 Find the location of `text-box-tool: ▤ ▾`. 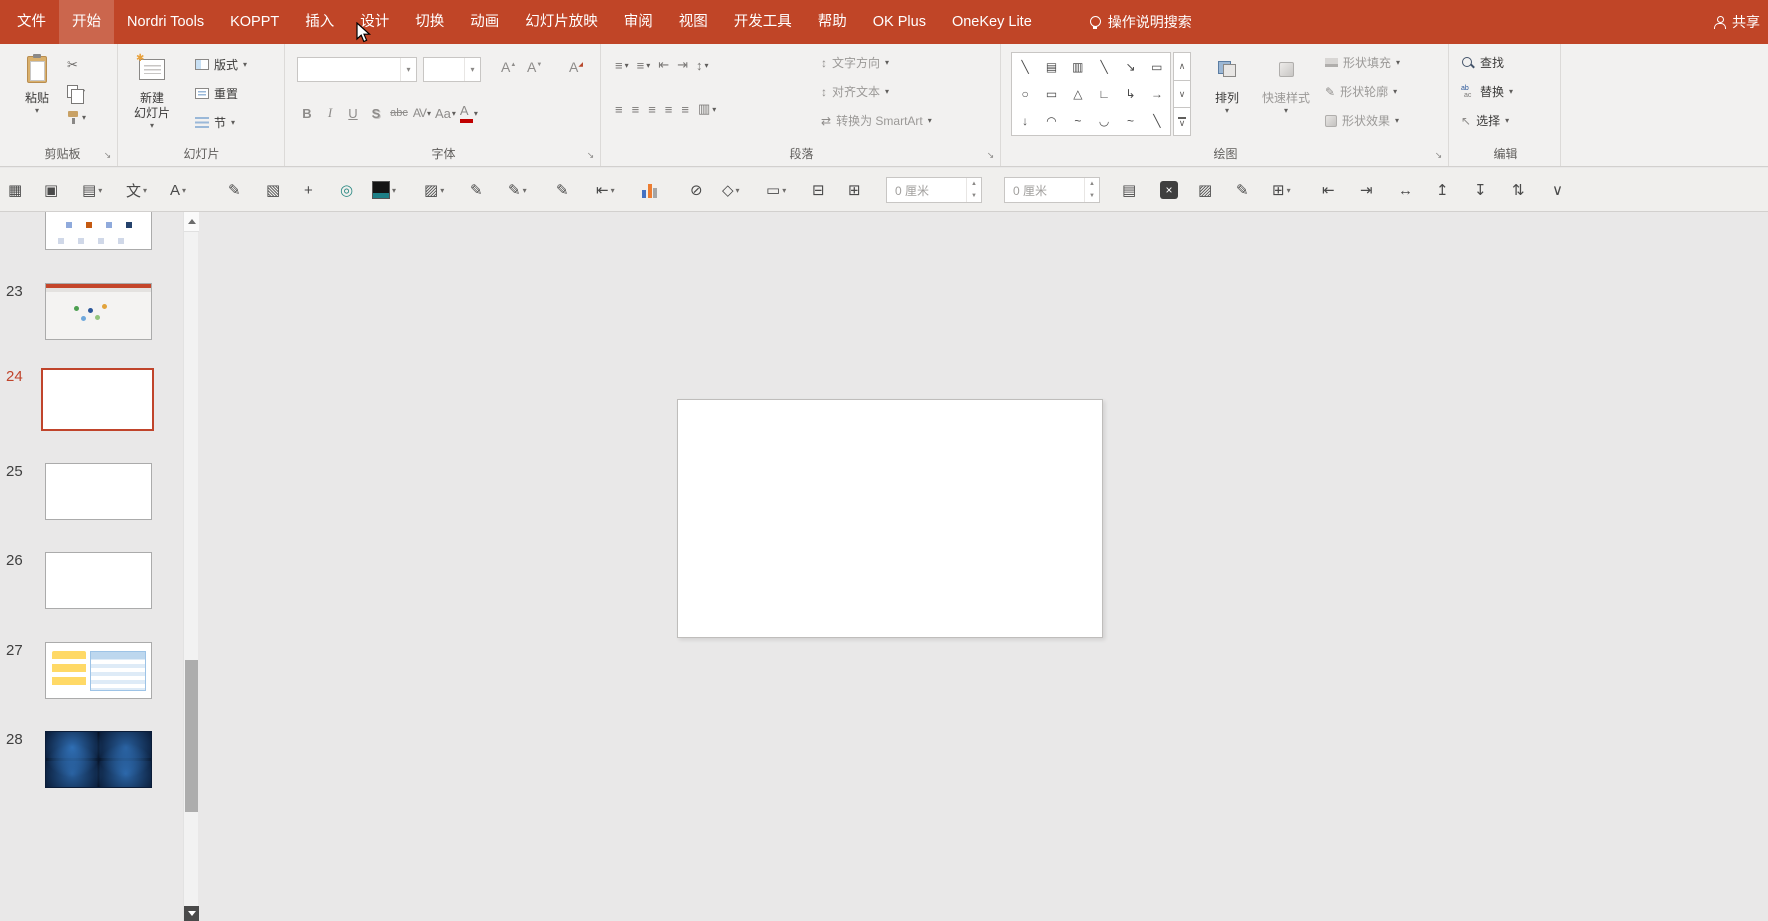

text-box-tool: ▤ ▾ is located at coordinates (92, 190).